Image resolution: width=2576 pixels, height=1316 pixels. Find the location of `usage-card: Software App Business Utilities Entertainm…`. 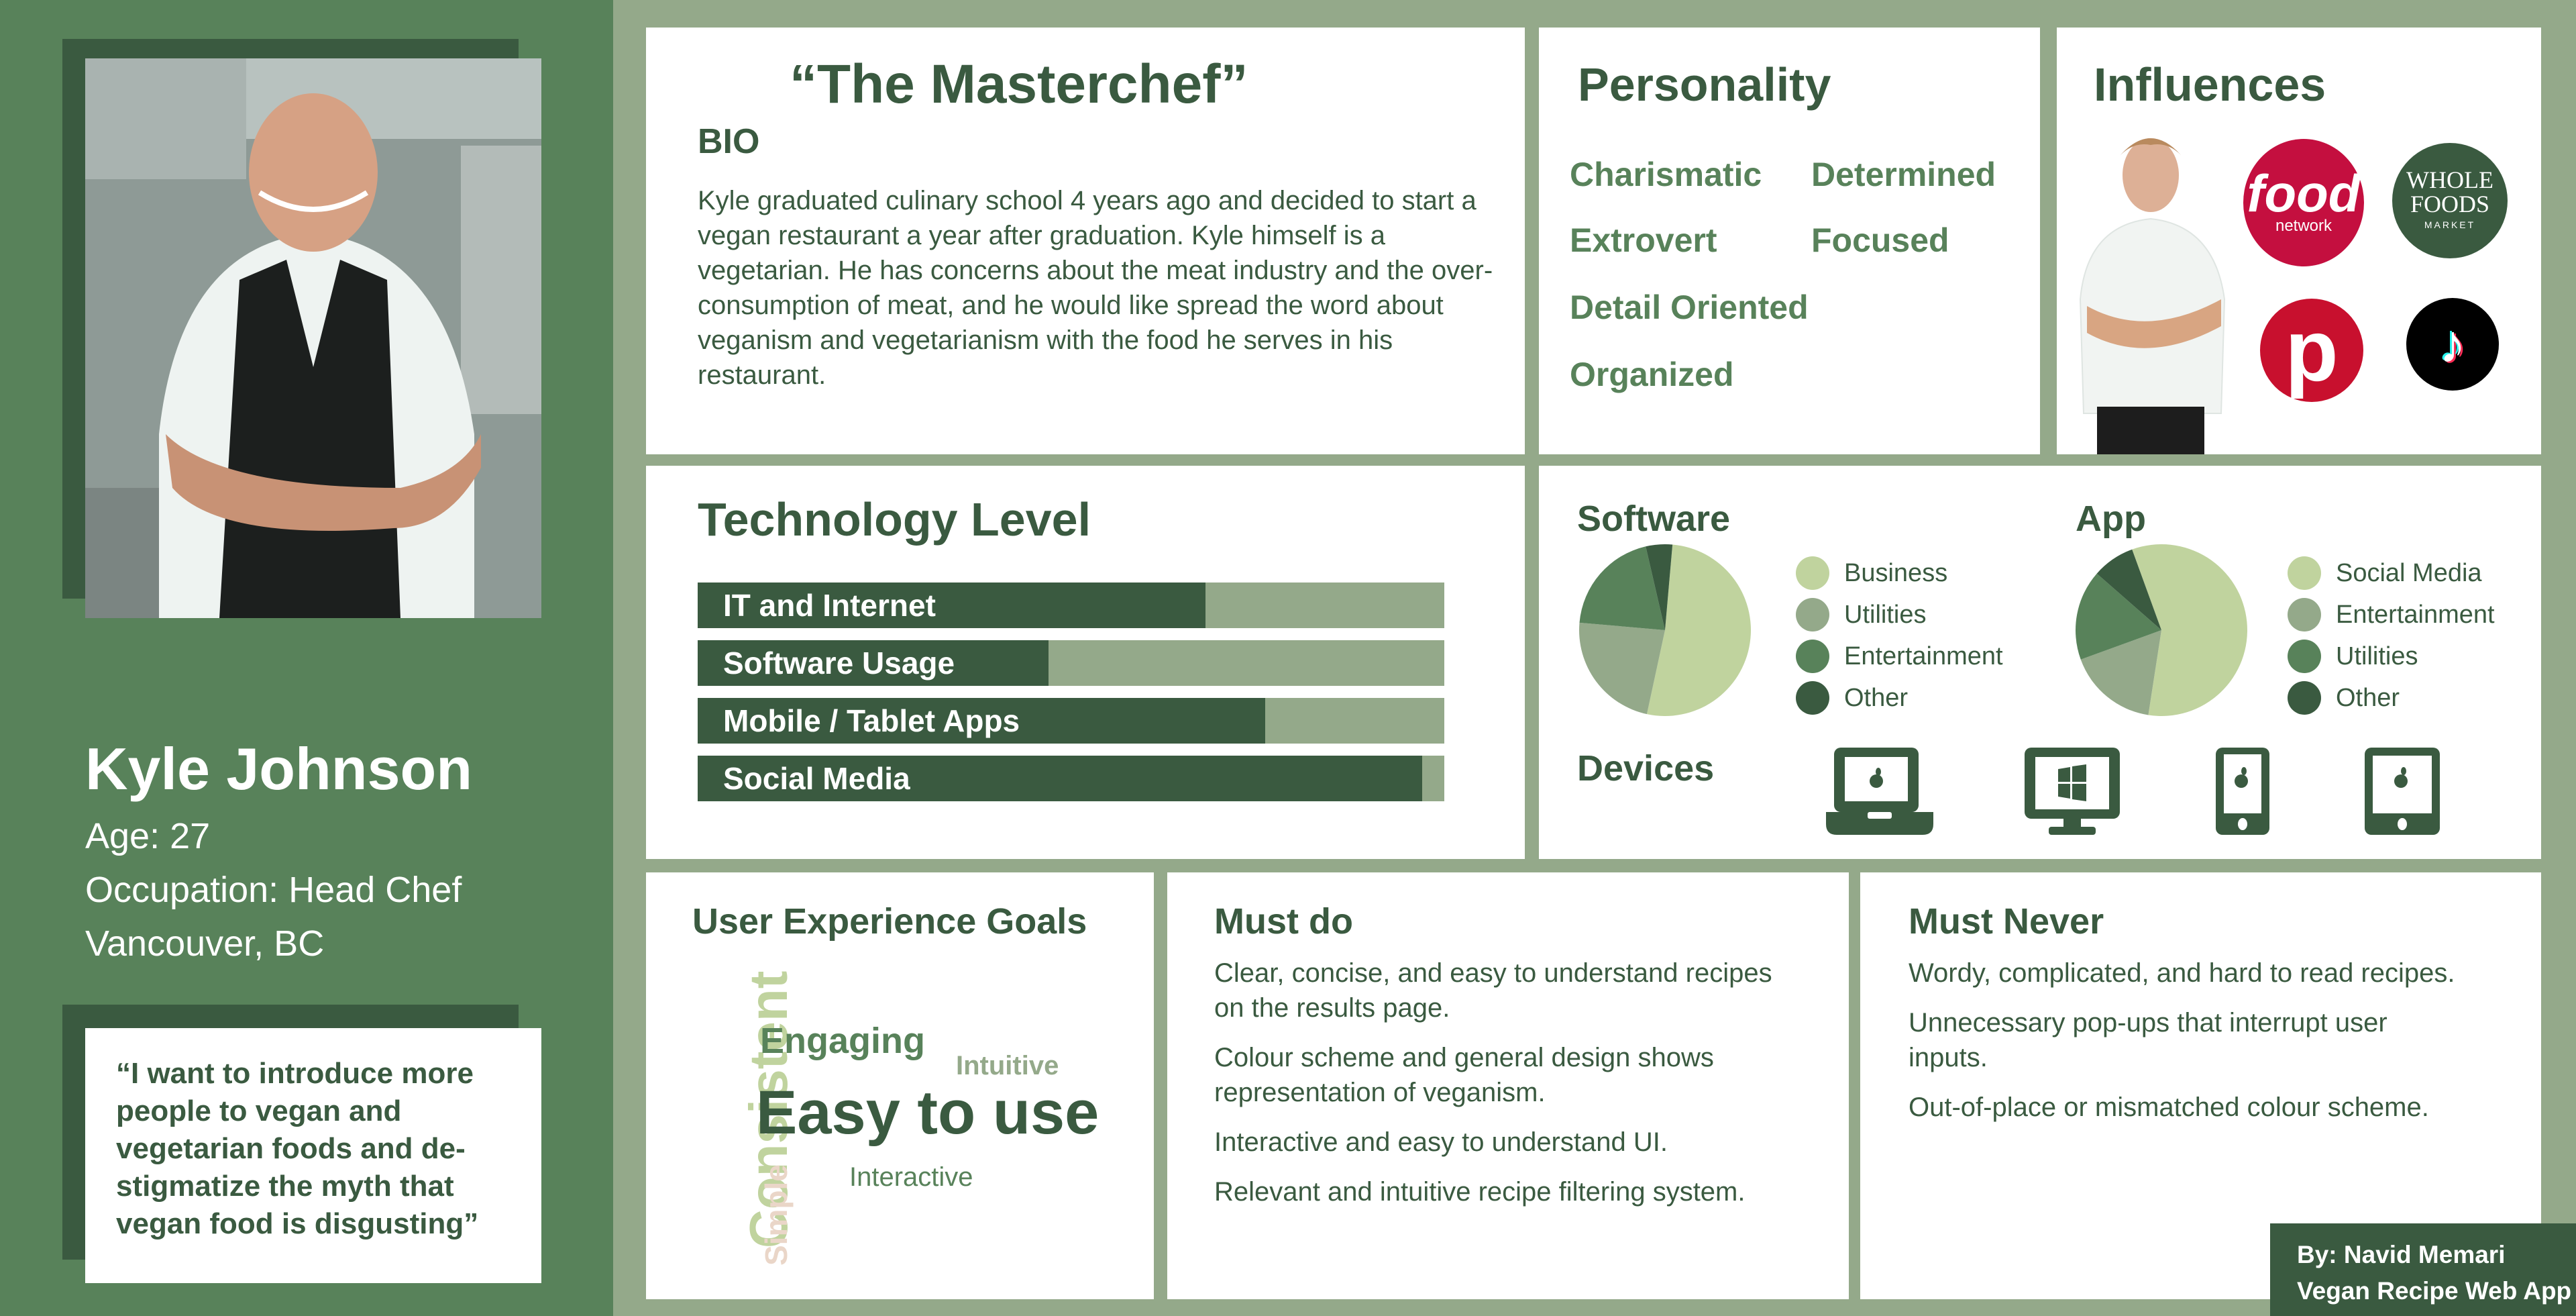

usage-card: Software App Business Utilities Entertainm… is located at coordinates (2040, 662).